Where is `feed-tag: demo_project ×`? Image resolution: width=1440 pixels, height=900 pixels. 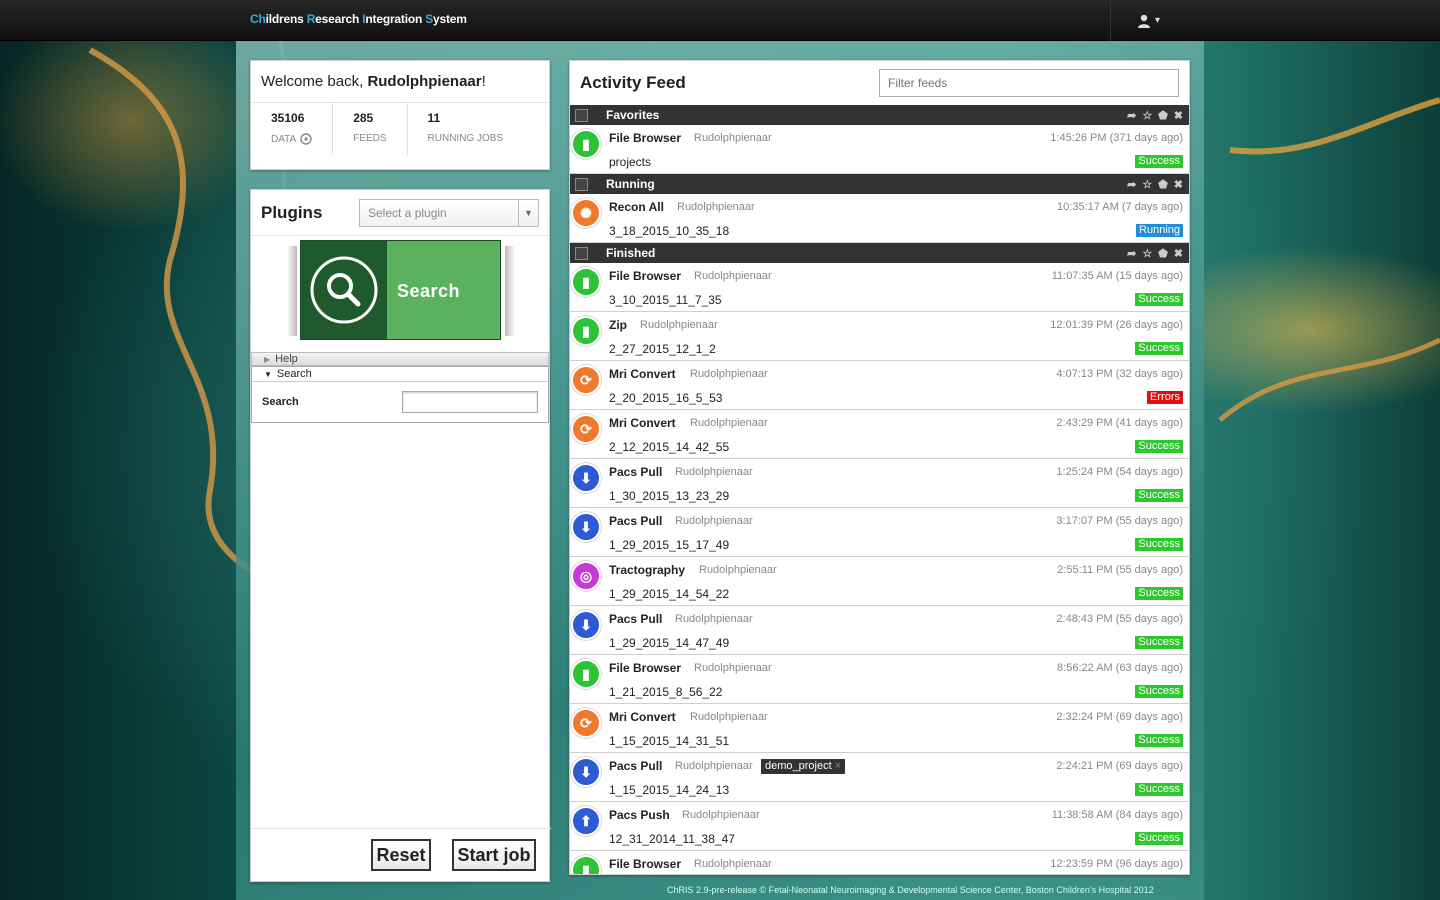
feed-tag: demo_project × is located at coordinates (803, 766).